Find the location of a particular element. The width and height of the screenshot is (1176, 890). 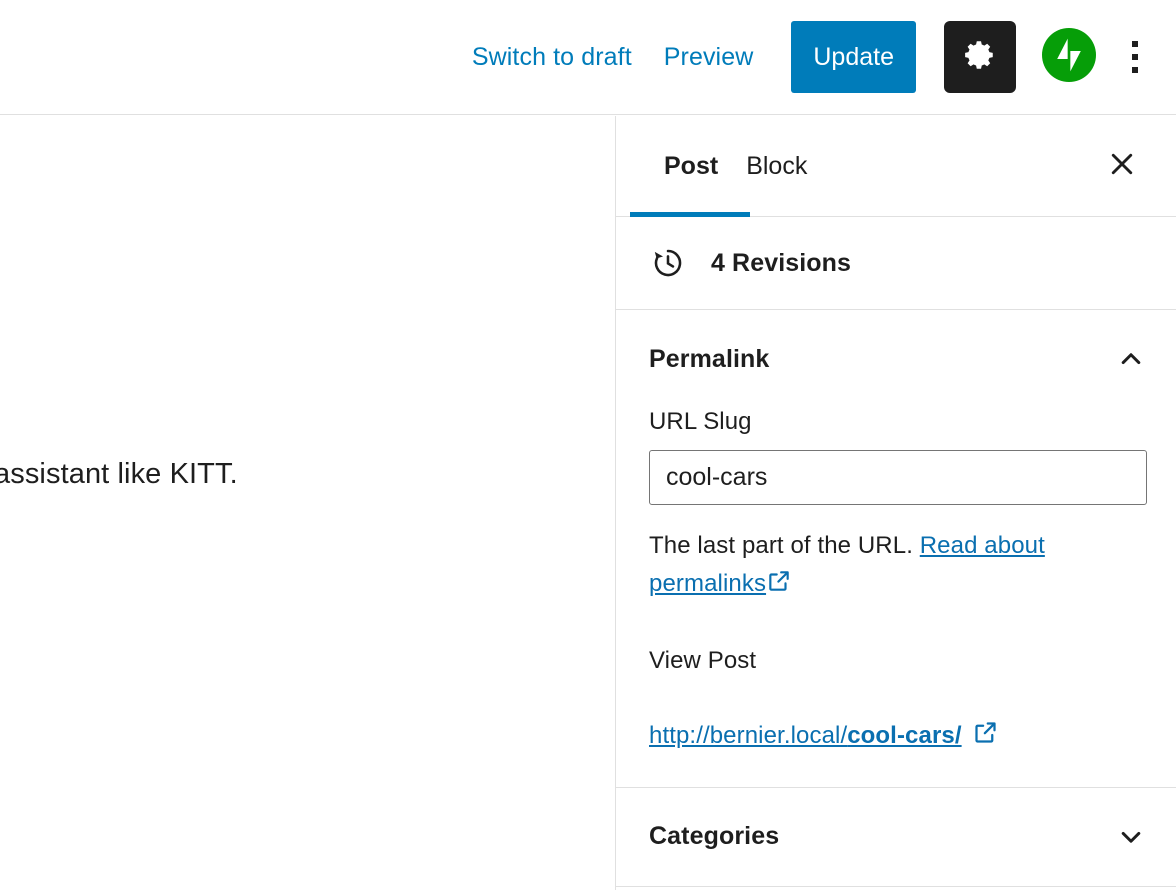

close-icon is located at coordinates (1122, 166).